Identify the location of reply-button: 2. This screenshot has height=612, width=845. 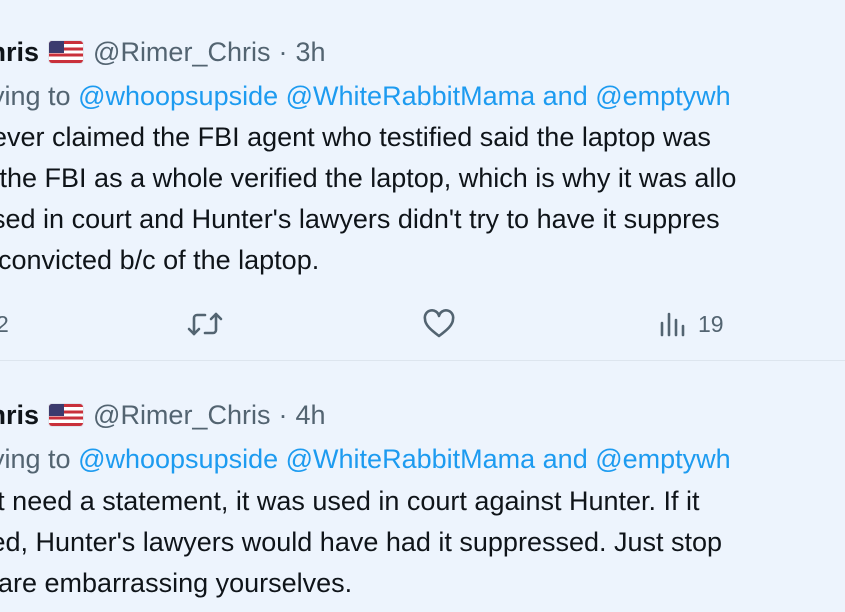
(4, 324).